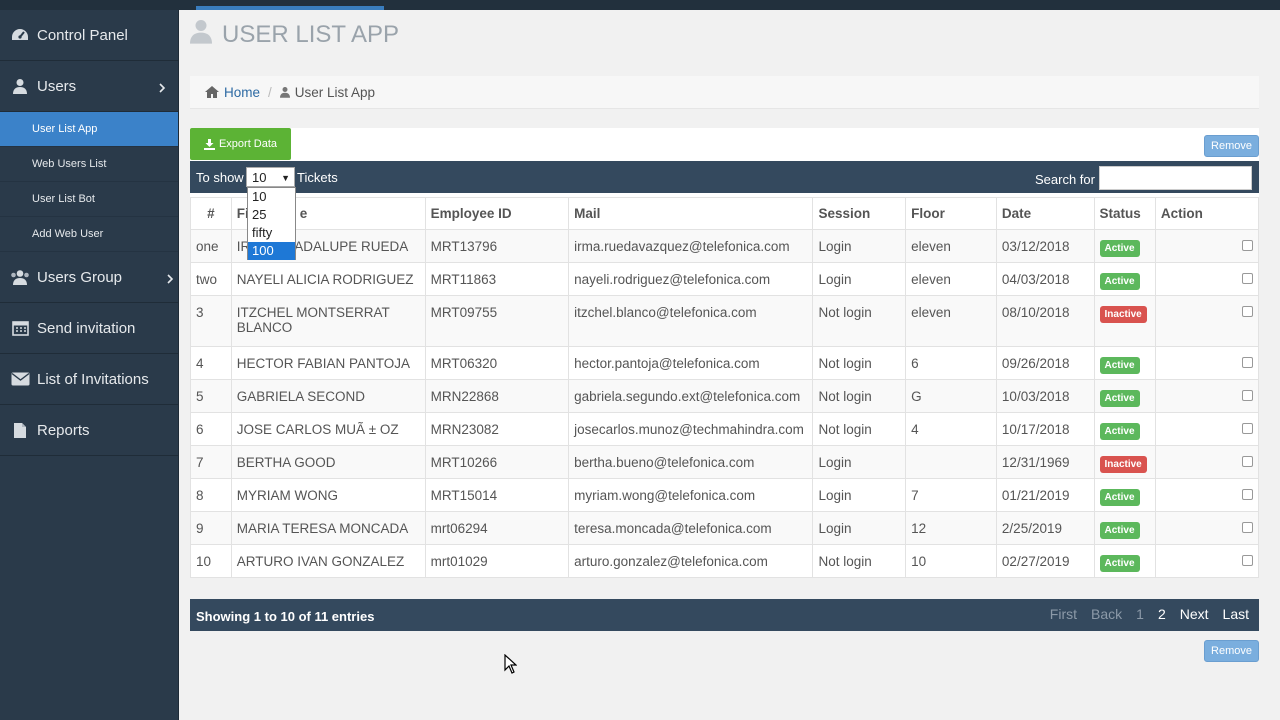 The image size is (1280, 720). I want to click on pager-next: Next, so click(1194, 614).